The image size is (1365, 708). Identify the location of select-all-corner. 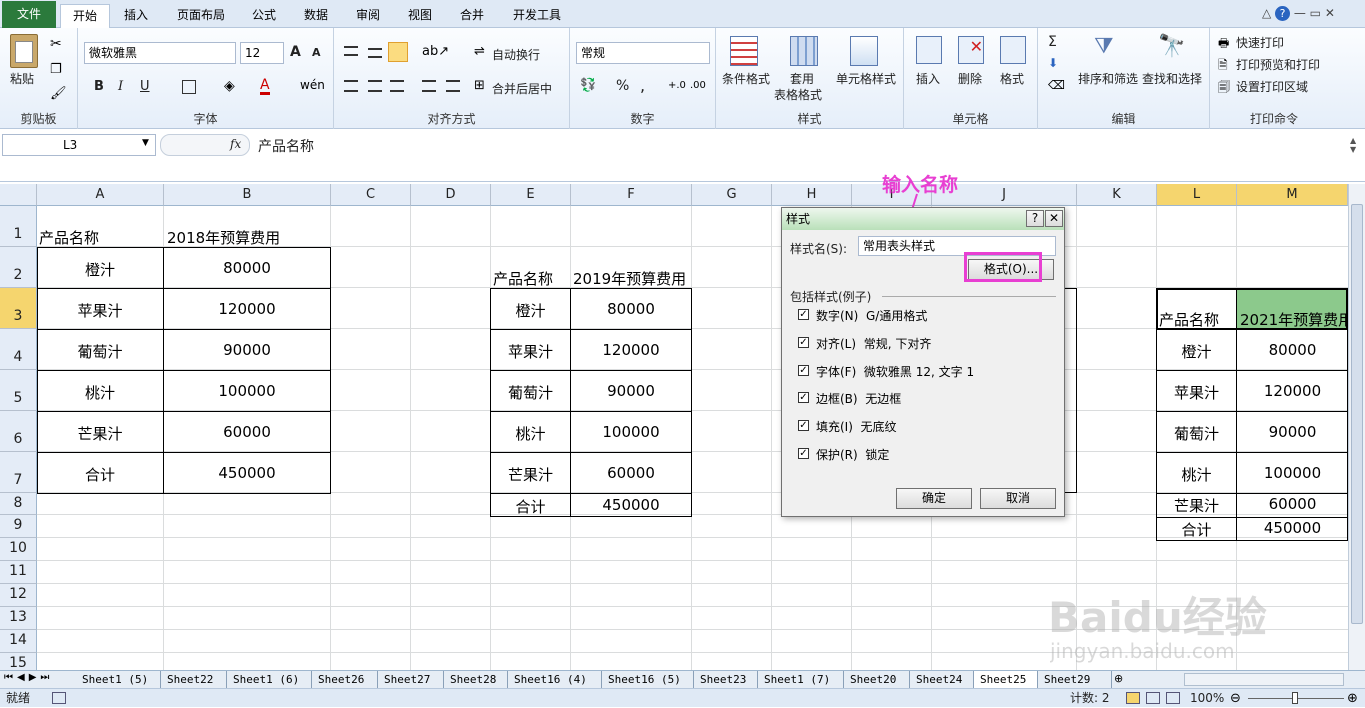
(18, 195).